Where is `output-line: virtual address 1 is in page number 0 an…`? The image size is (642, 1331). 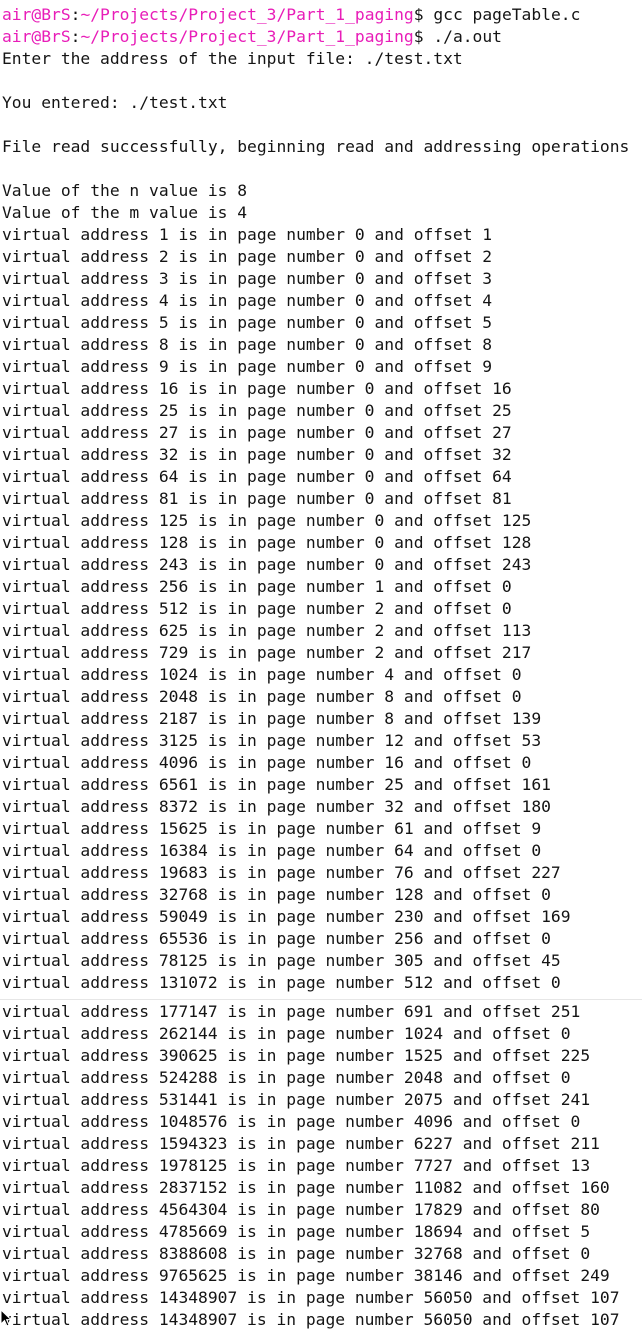 output-line: virtual address 1 is in page number 0 an… is located at coordinates (247, 234).